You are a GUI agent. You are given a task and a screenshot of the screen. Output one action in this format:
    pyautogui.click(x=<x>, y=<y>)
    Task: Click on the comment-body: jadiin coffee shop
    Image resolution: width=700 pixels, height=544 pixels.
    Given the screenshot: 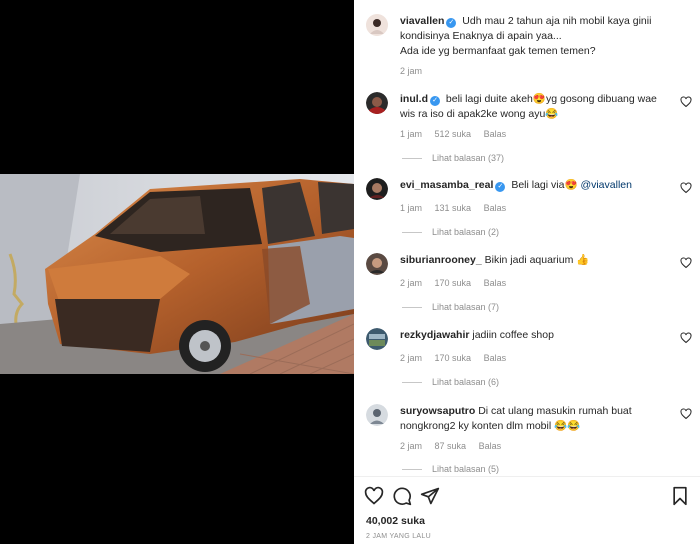 What is the action you would take?
    pyautogui.click(x=513, y=335)
    